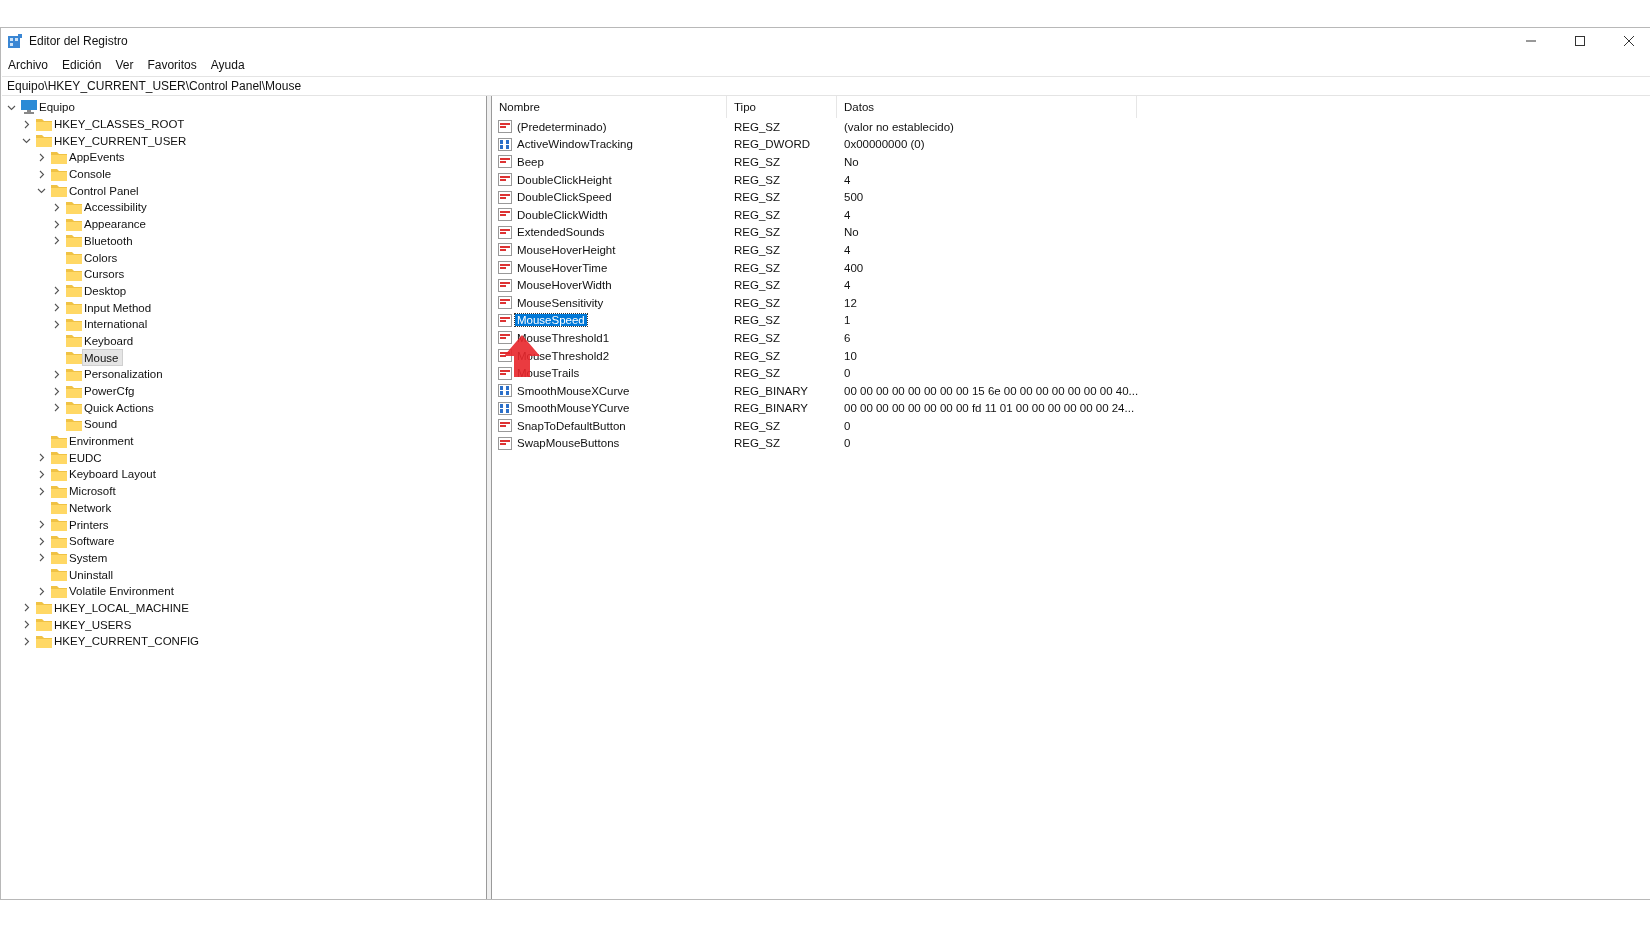 The width and height of the screenshot is (1650, 926). I want to click on tree-item: Personalization, so click(124, 374).